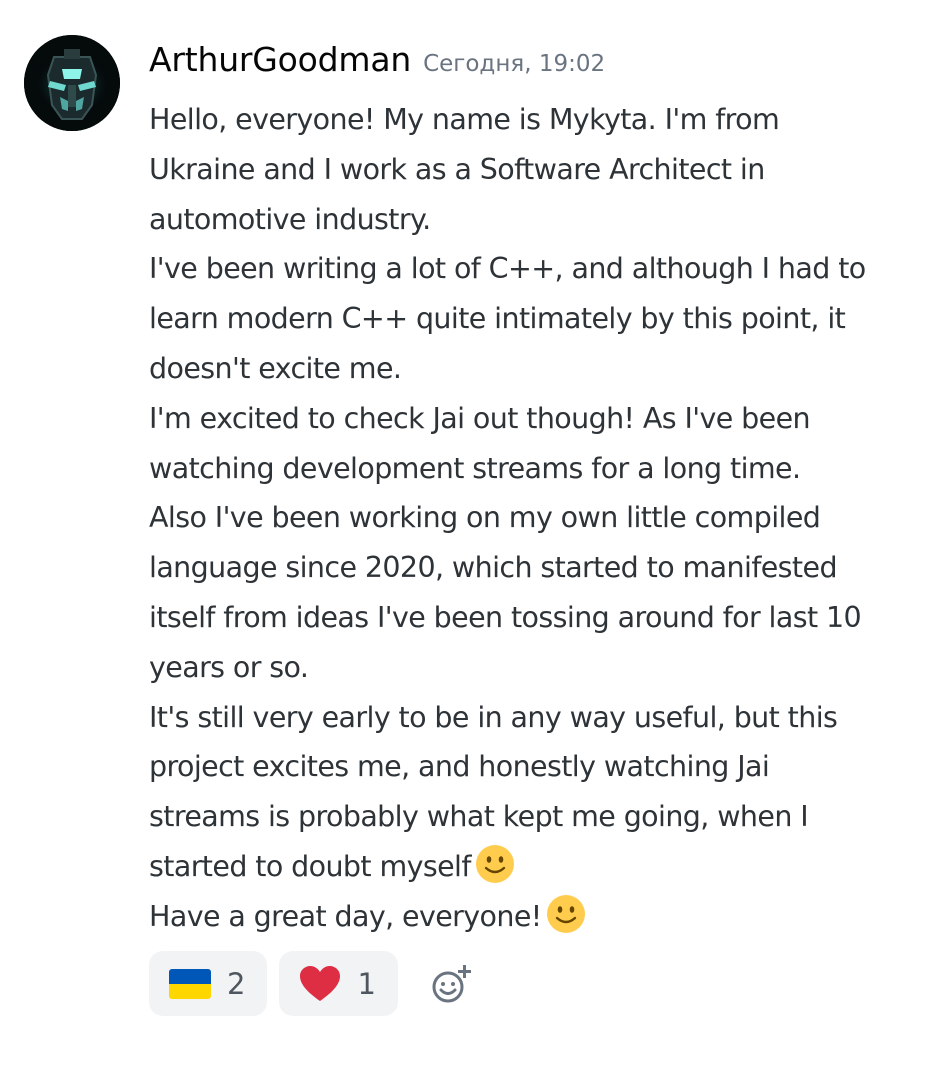 The width and height of the screenshot is (926, 1080). What do you see at coordinates (275, 368) in the screenshot?
I see `message-line: doesn't excite me.` at bounding box center [275, 368].